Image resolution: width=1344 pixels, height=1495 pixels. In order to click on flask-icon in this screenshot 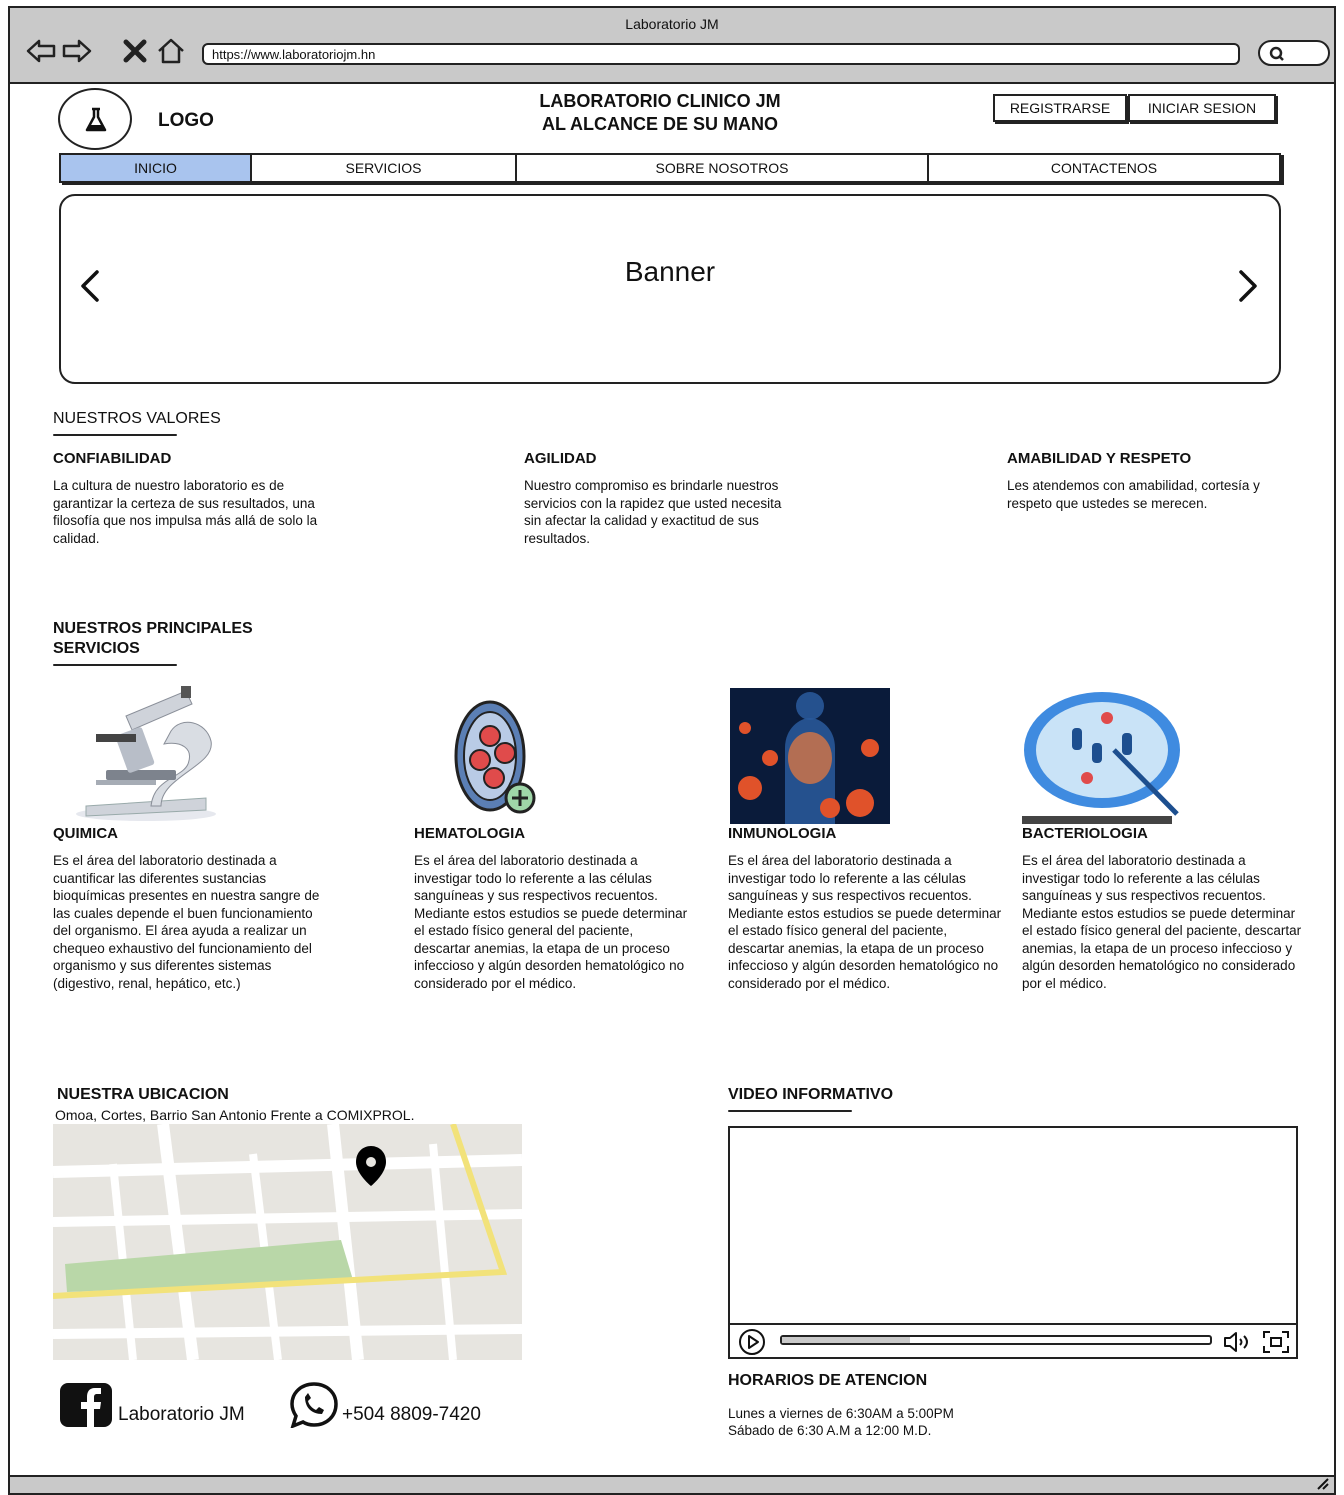, I will do `click(96, 119)`.